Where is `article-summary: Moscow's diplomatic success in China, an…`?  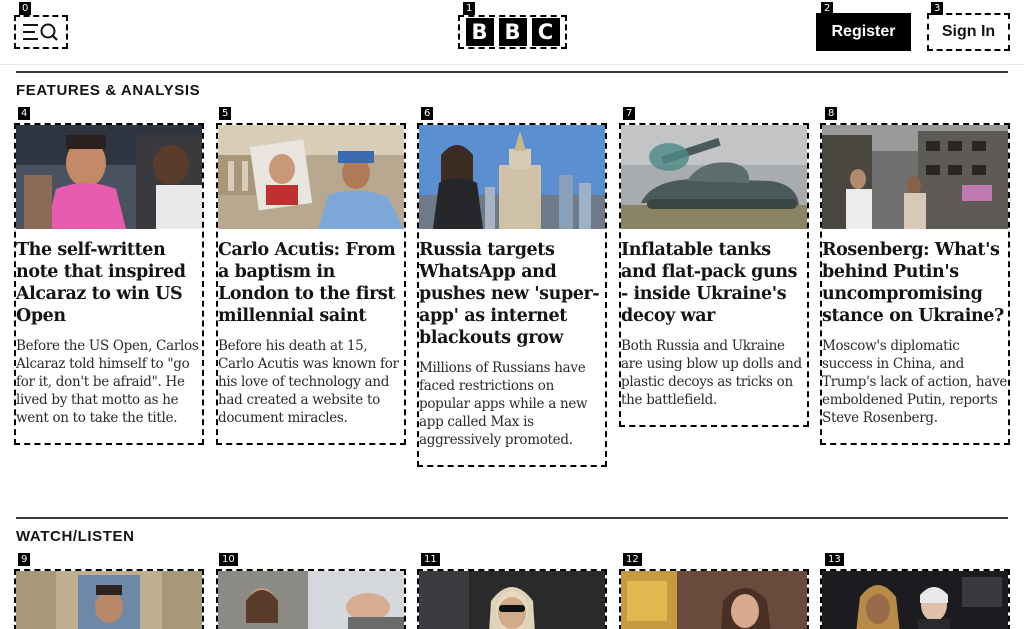 article-summary: Moscow's diplomatic success in China, an… is located at coordinates (915, 382).